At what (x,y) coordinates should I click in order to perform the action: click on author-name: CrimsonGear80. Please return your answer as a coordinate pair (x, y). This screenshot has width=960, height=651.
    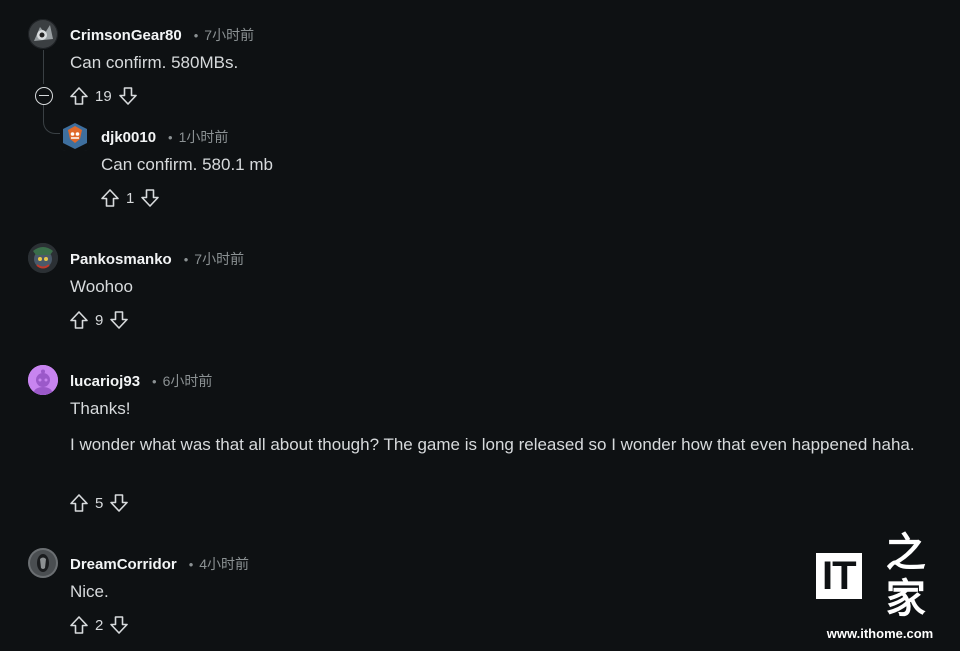
    Looking at the image, I should click on (126, 35).